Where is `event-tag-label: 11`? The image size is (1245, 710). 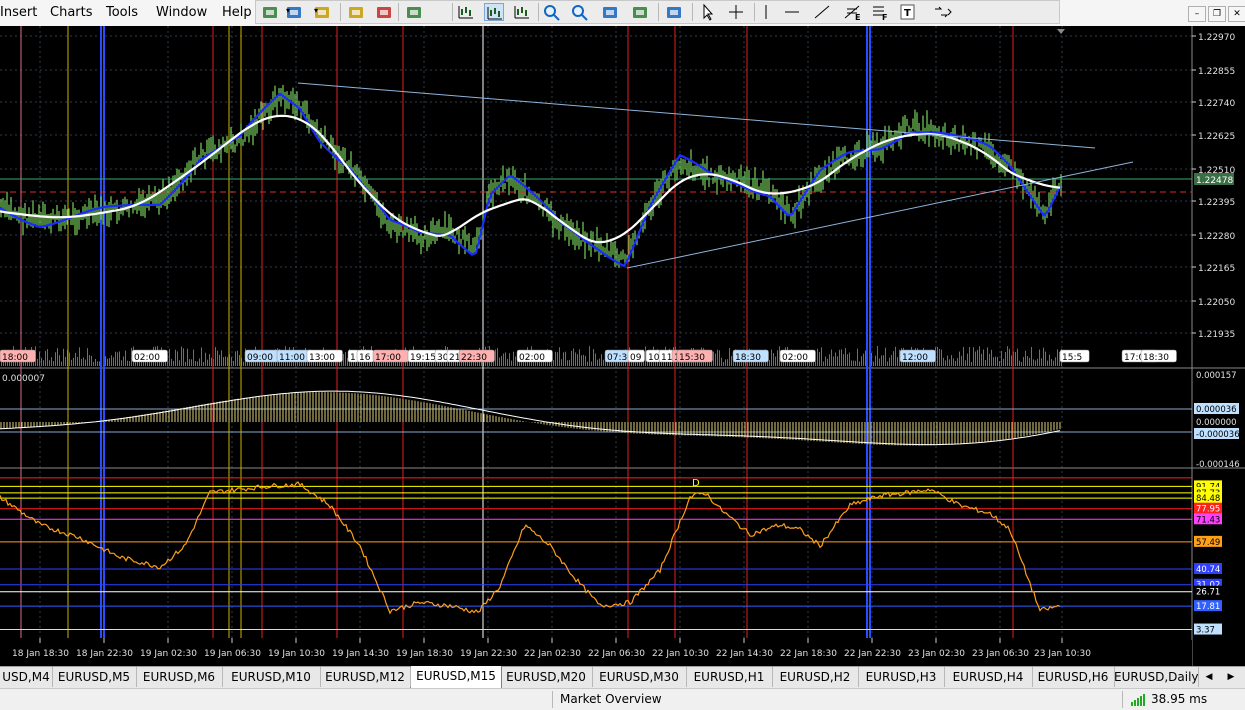
event-tag-label: 11 is located at coordinates (666, 358).